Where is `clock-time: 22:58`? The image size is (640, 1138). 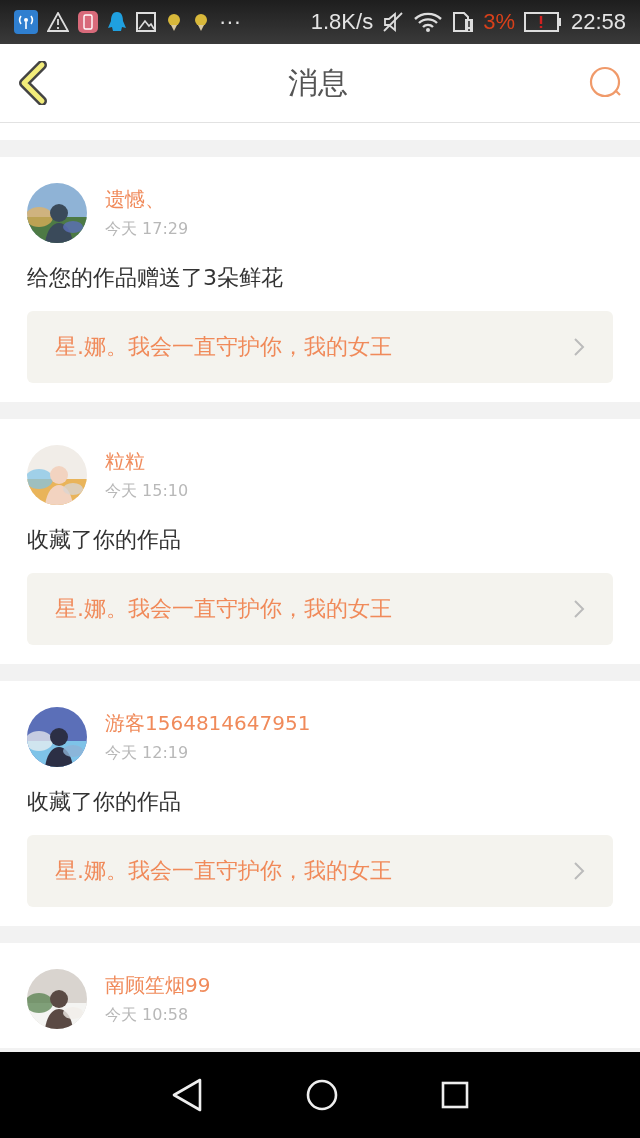 clock-time: 22:58 is located at coordinates (598, 22).